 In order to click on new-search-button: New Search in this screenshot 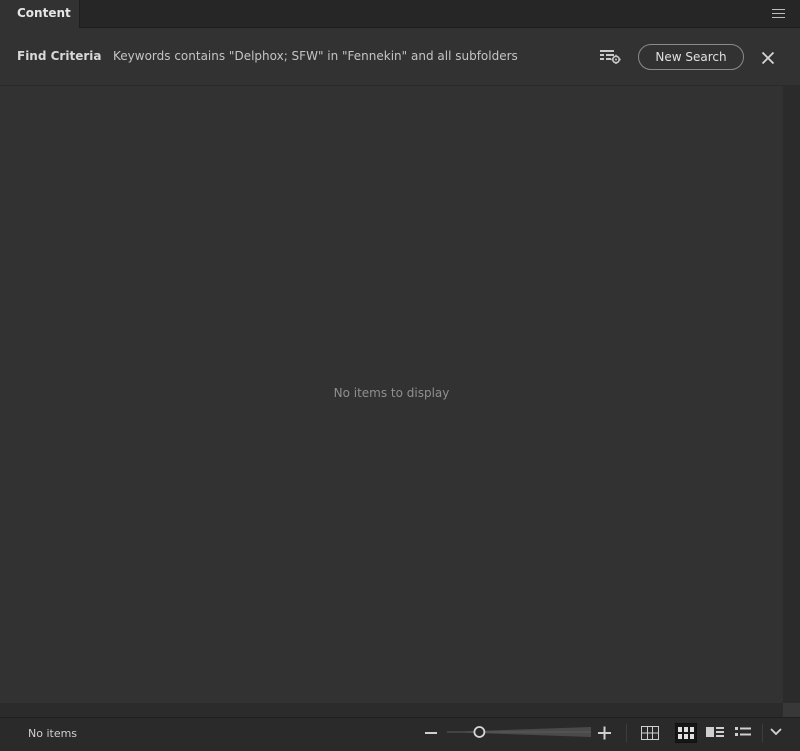, I will do `click(691, 57)`.